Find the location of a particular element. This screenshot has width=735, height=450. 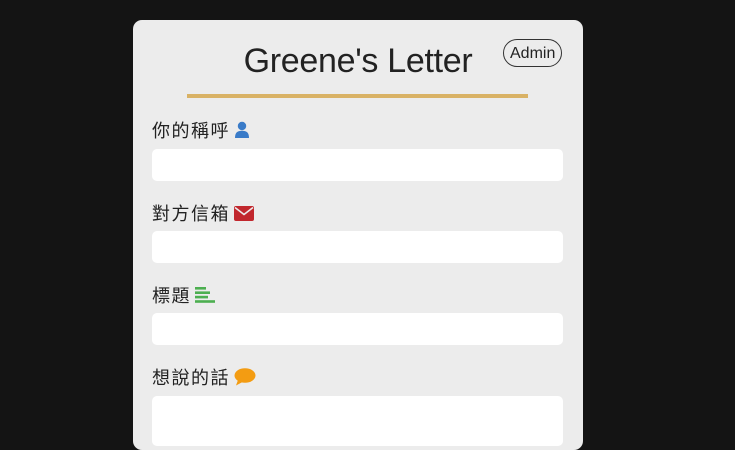

user-icon is located at coordinates (242, 130).